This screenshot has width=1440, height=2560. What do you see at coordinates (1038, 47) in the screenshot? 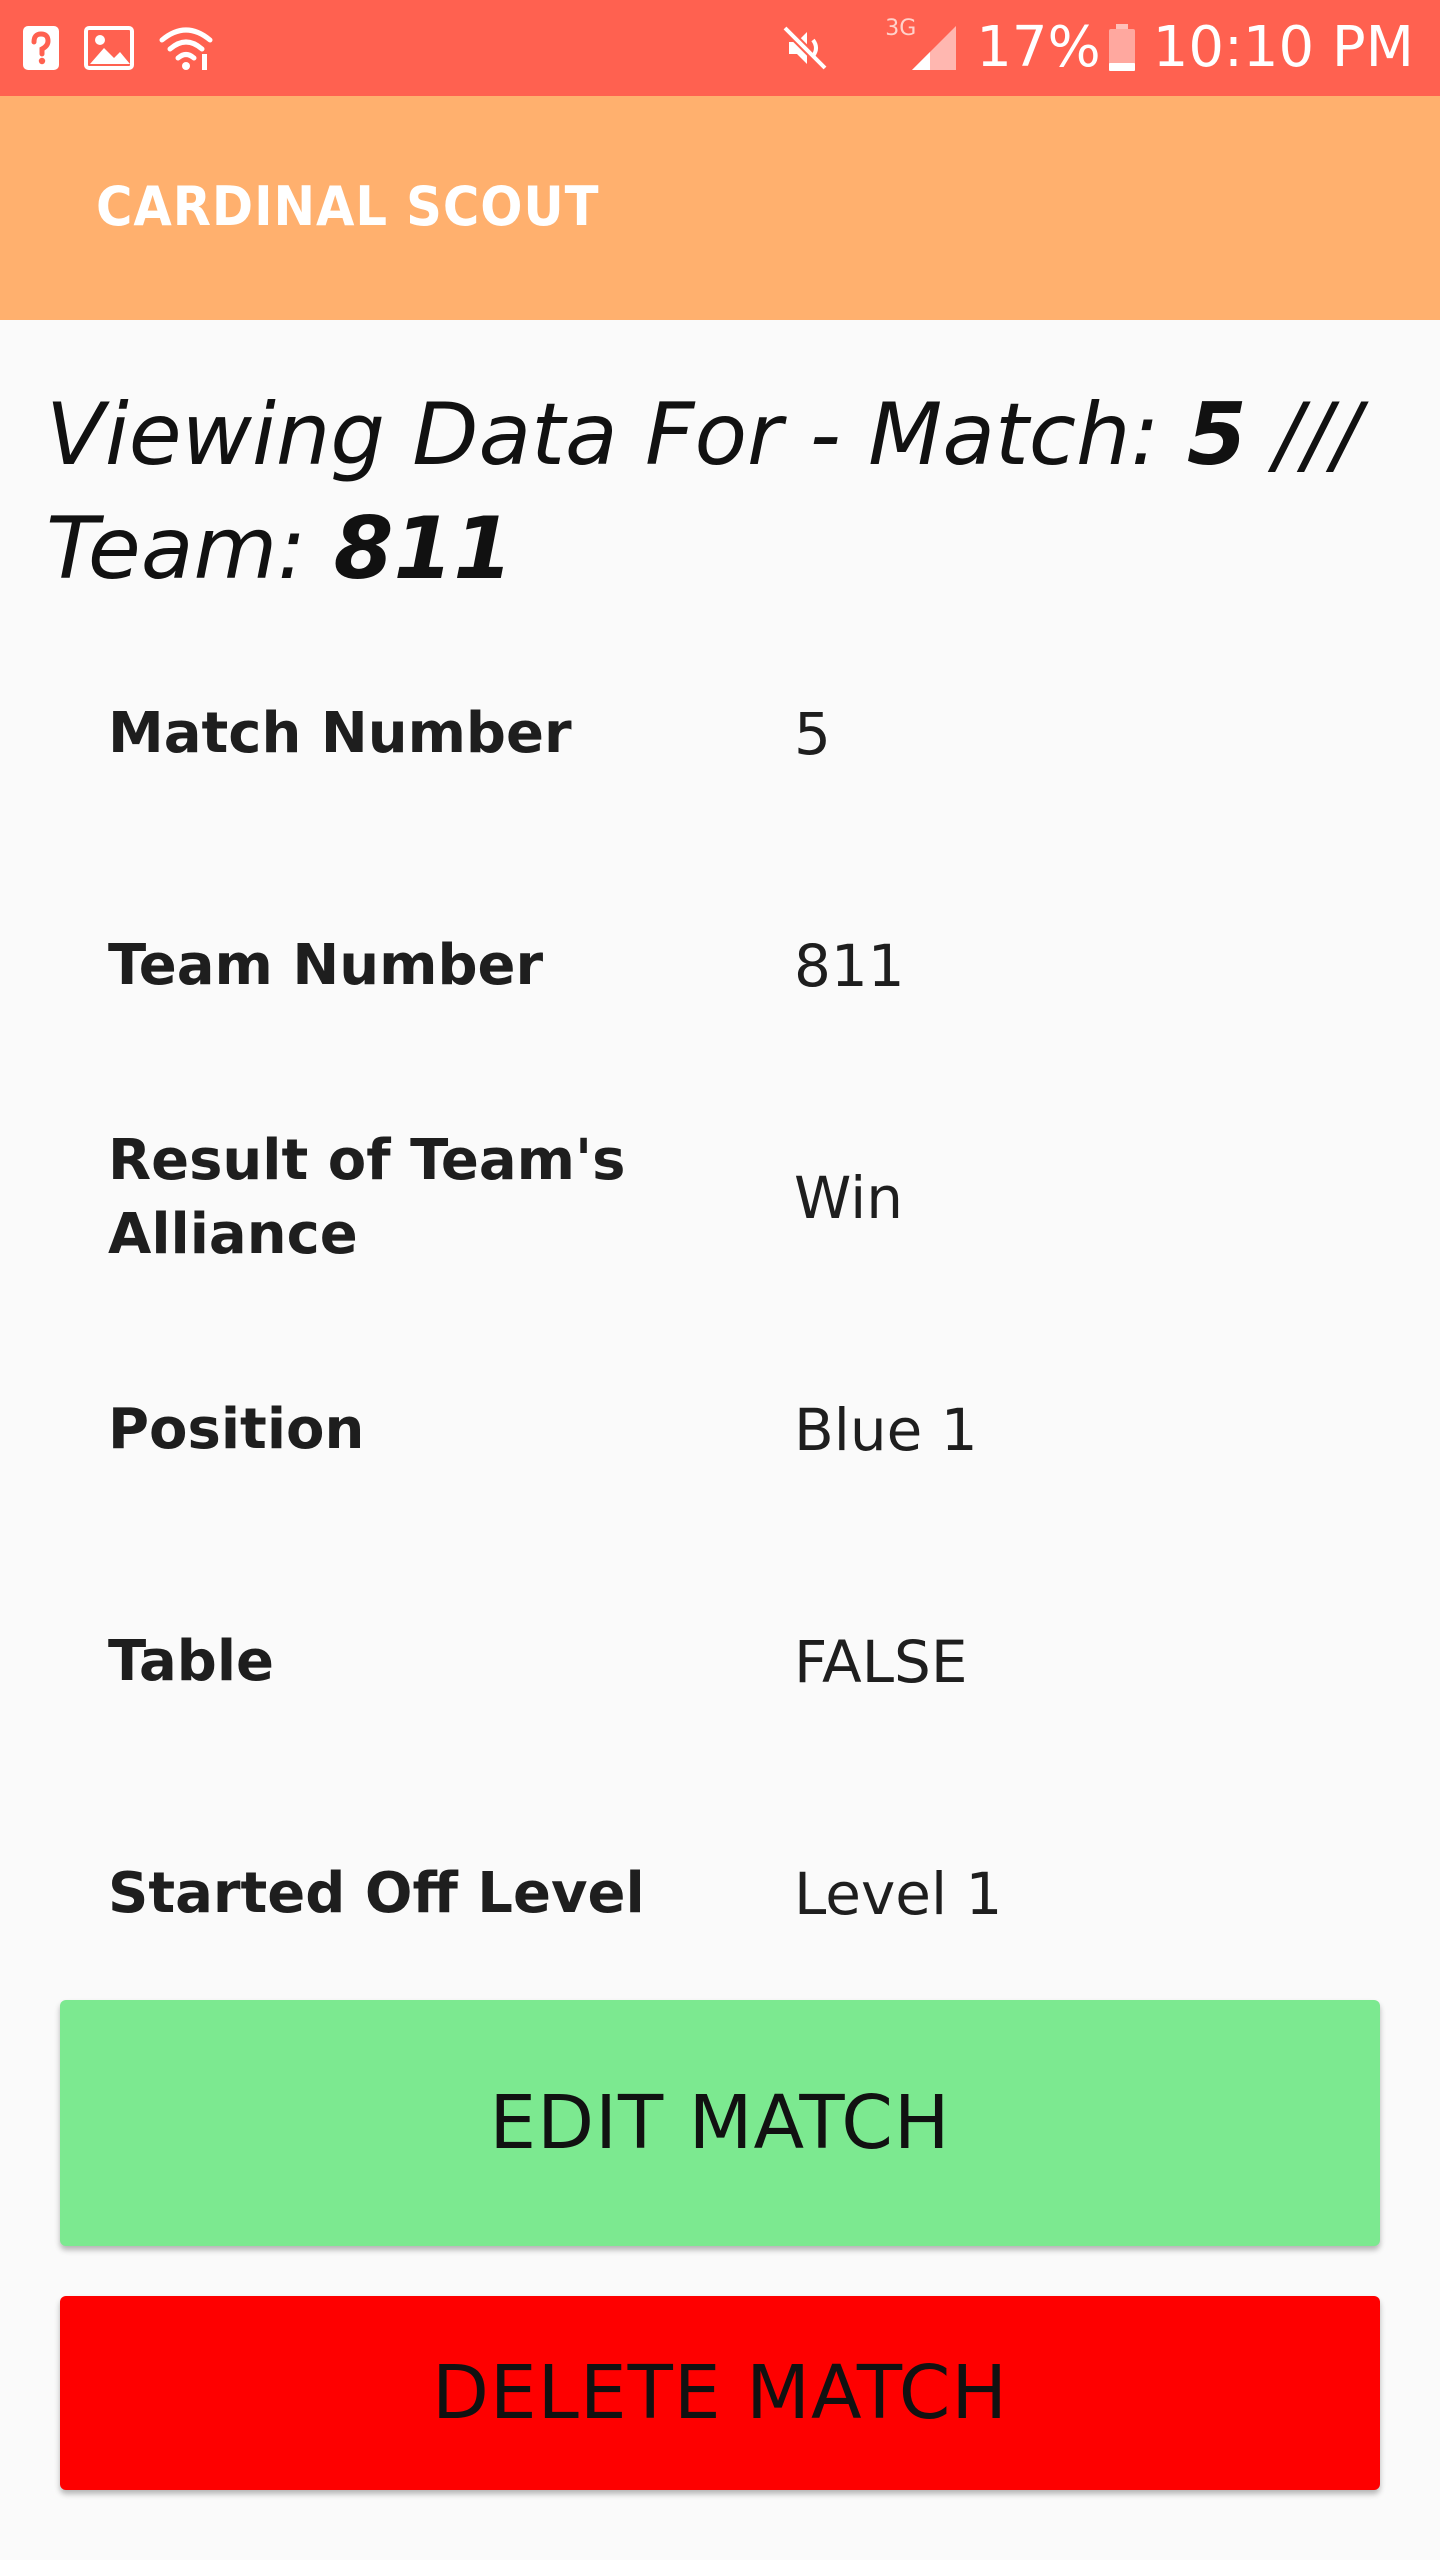
I see `battery-percent: 17%` at bounding box center [1038, 47].